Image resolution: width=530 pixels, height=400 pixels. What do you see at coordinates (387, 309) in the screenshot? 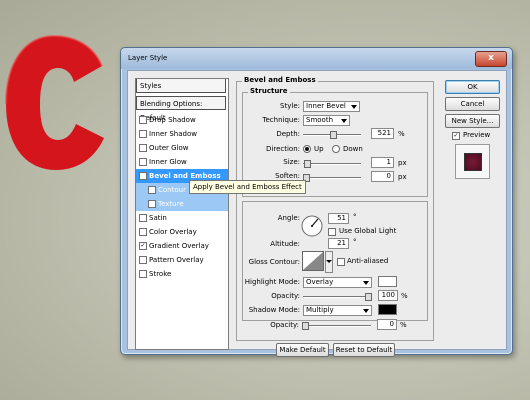
I see `shadow-color-swatch` at bounding box center [387, 309].